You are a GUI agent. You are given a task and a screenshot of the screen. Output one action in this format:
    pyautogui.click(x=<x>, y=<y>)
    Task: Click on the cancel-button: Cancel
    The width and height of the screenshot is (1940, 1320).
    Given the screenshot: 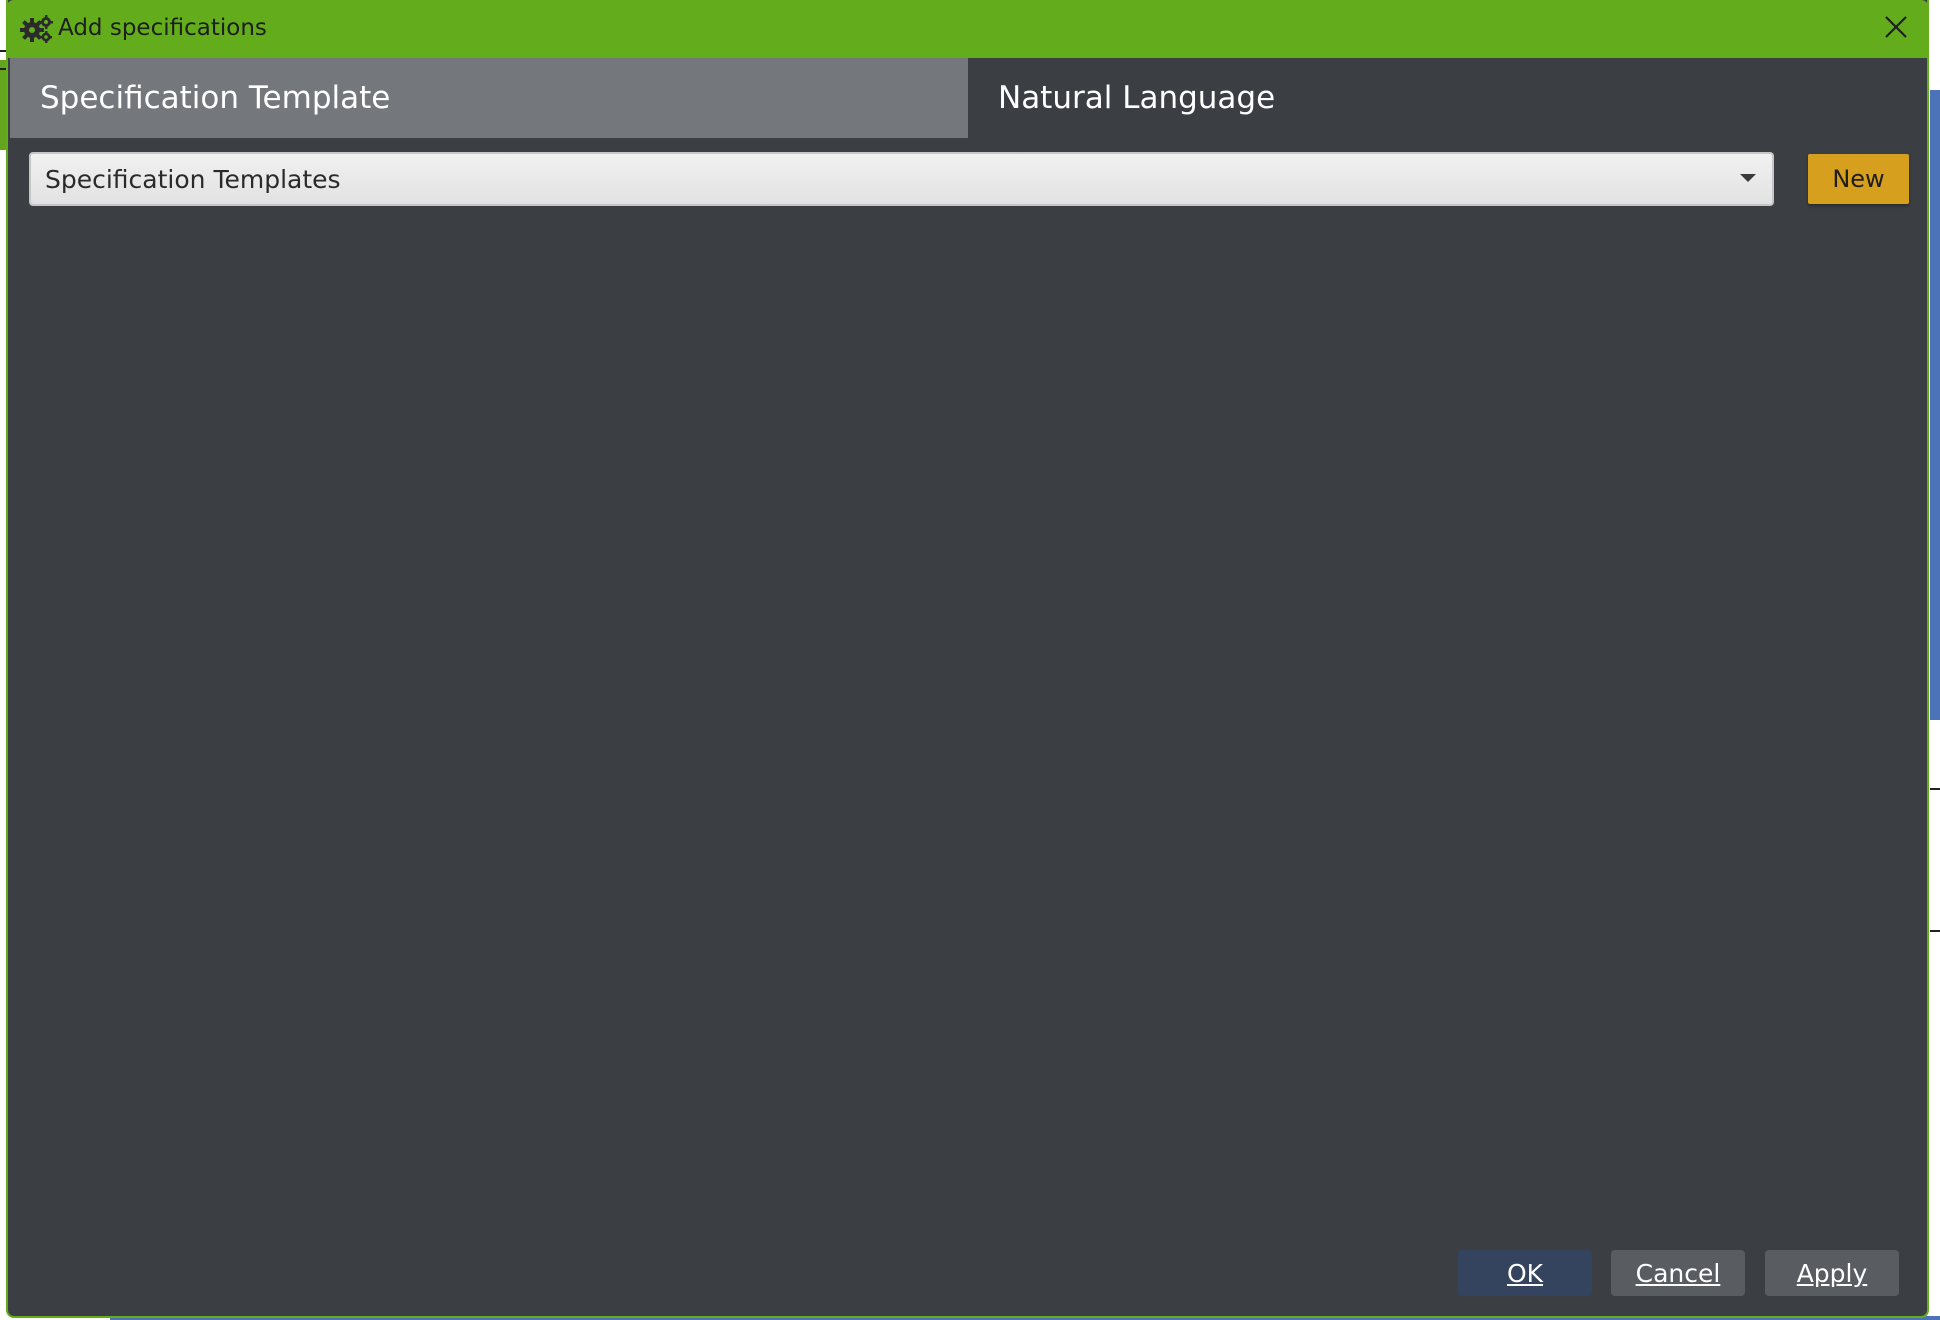 What is the action you would take?
    pyautogui.click(x=1678, y=1273)
    